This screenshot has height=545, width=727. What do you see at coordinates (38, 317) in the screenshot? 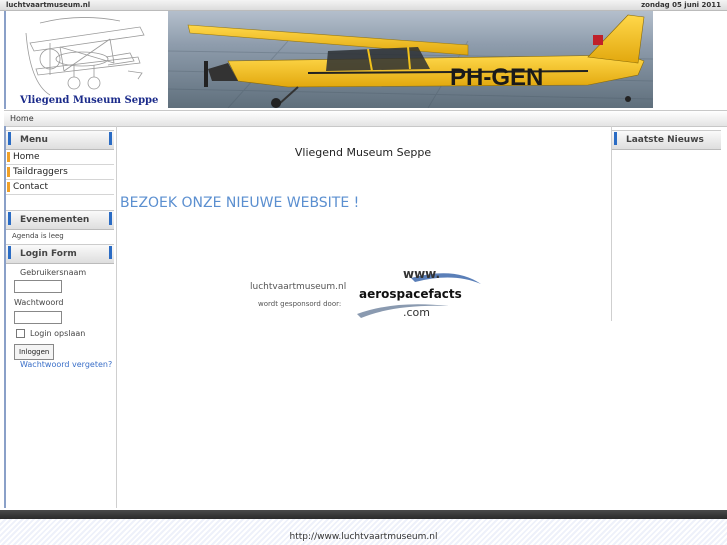
I see `password-field` at bounding box center [38, 317].